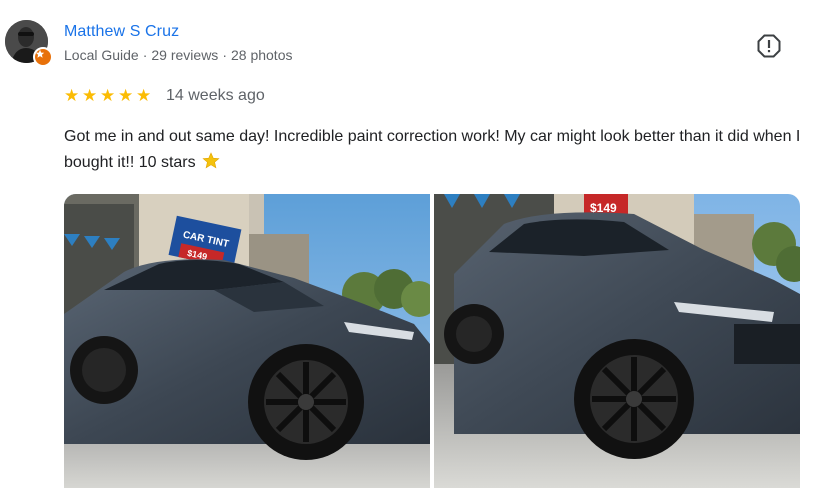  Describe the element at coordinates (215, 95) in the screenshot. I see `review-time: 14 weeks ago` at that location.